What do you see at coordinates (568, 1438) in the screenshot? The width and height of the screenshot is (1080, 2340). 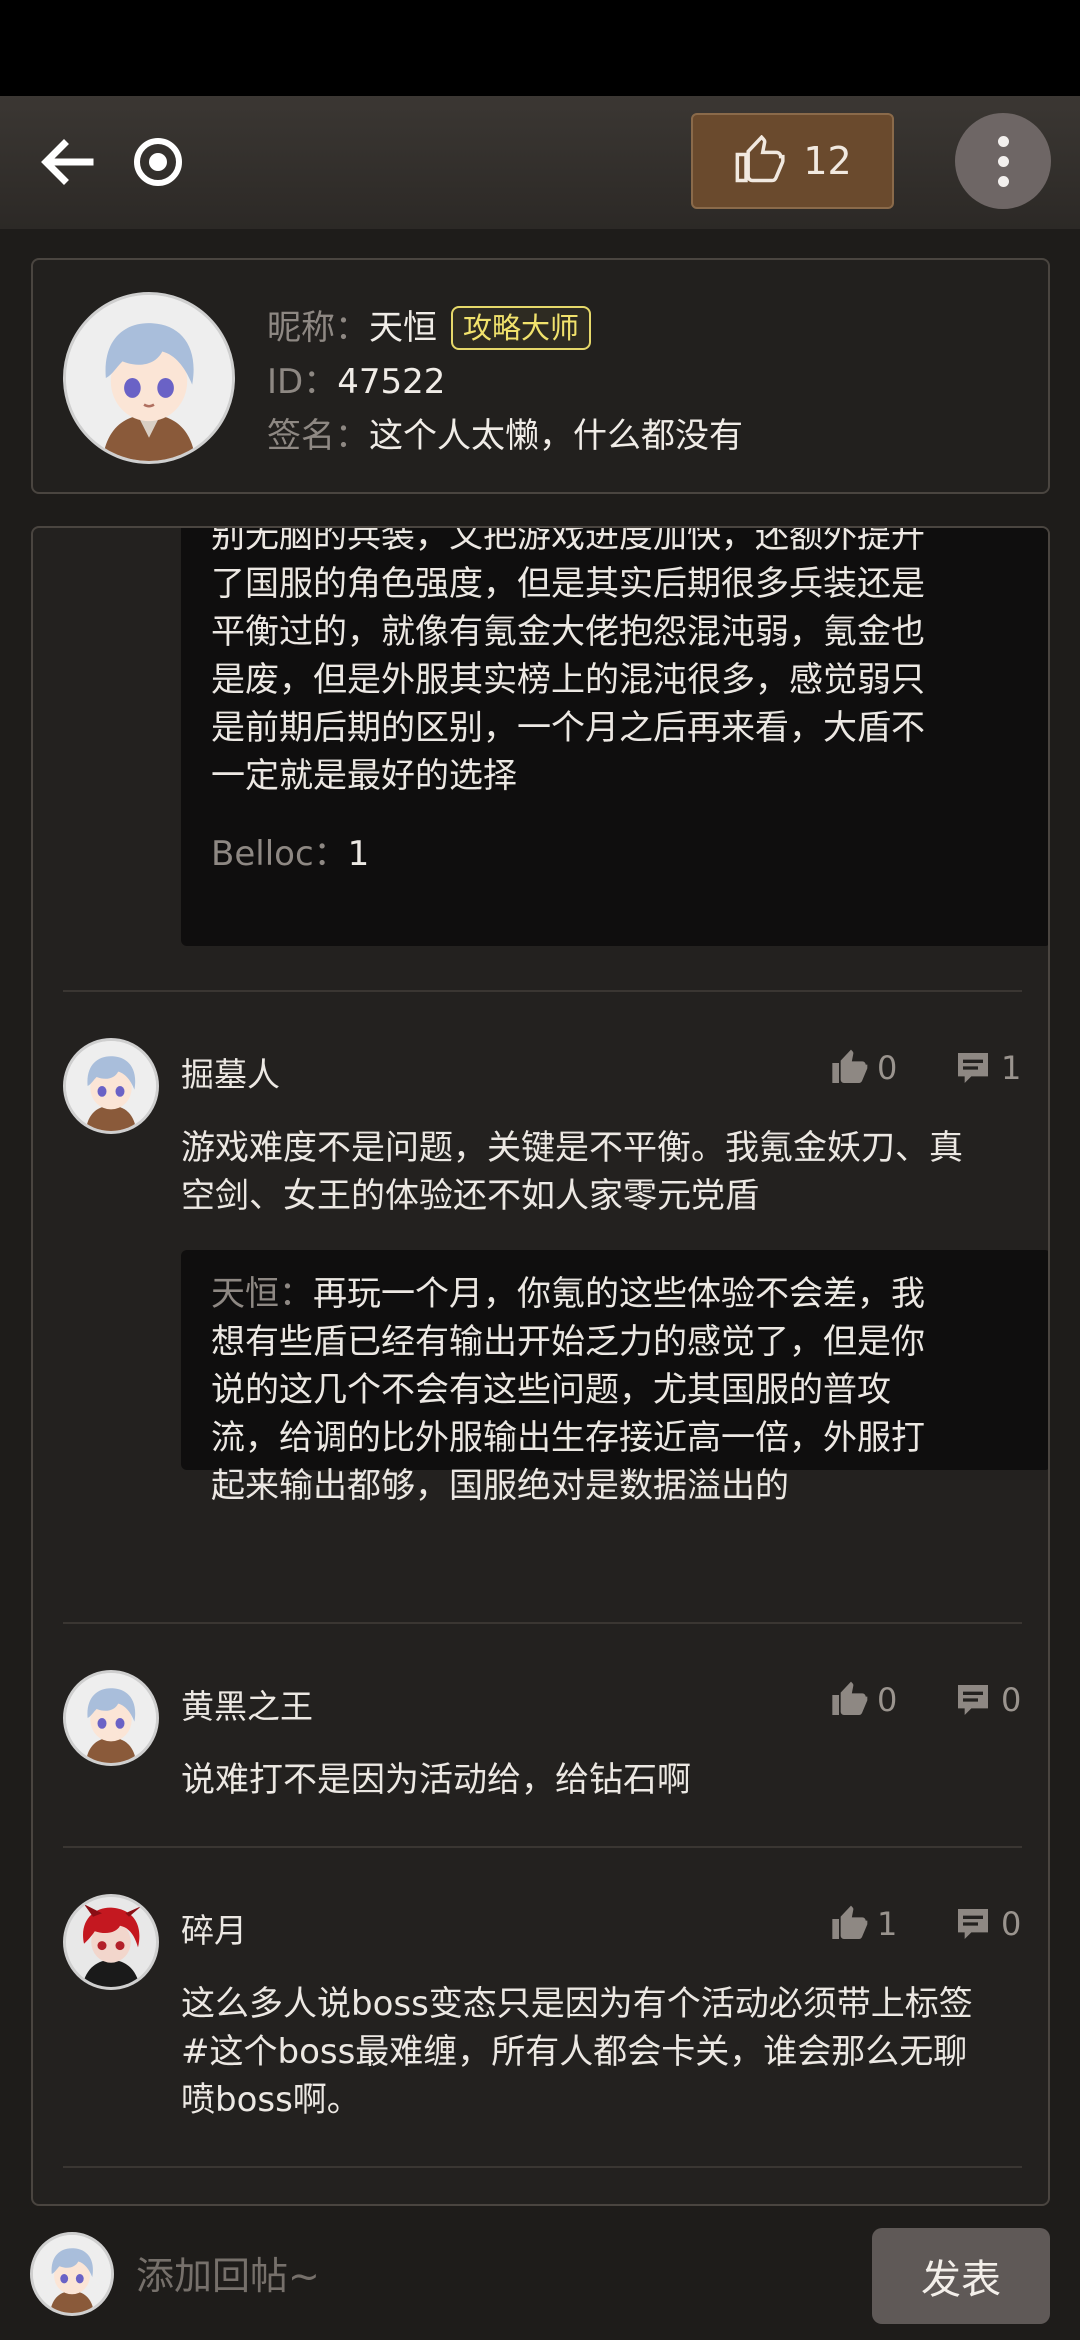 I see `sub-reply-line: 流，给调的比外服输出生存接近高一倍，外服打` at bounding box center [568, 1438].